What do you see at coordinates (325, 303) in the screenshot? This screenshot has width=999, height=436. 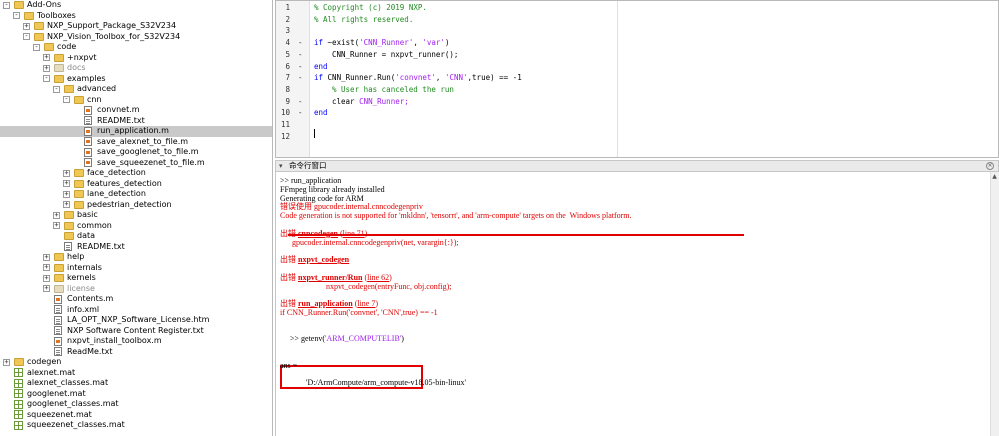 I see `error-link: run_application` at bounding box center [325, 303].